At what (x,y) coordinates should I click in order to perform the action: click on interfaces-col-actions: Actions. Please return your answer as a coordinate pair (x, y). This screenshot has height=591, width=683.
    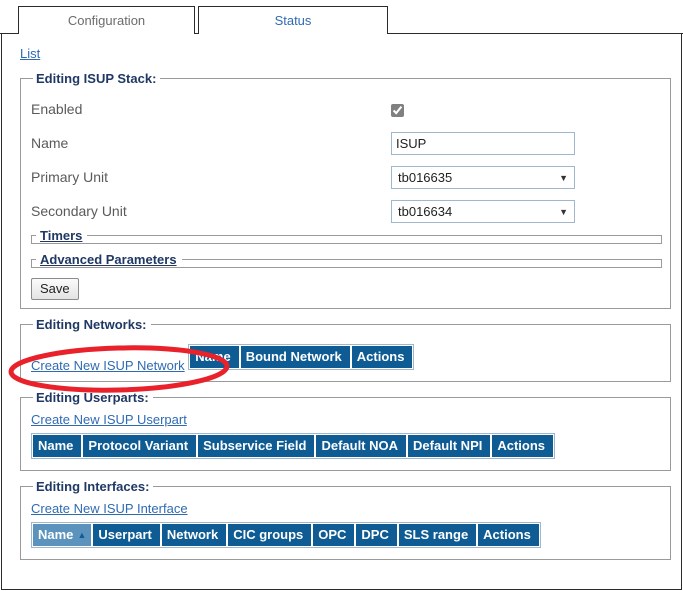
    Looking at the image, I should click on (508, 535).